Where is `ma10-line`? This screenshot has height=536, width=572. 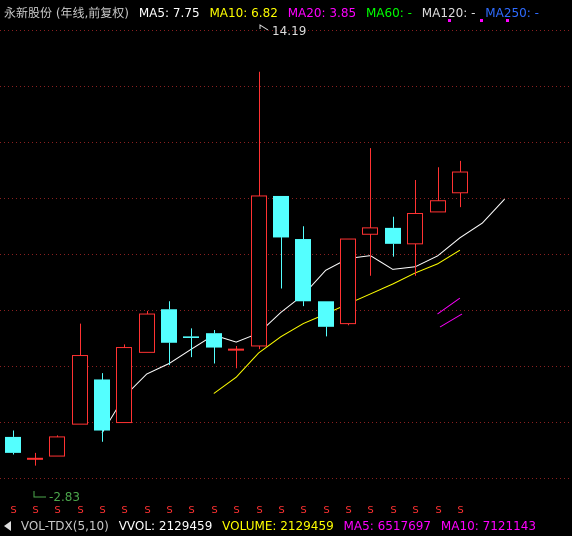
ma10-line is located at coordinates (337, 321).